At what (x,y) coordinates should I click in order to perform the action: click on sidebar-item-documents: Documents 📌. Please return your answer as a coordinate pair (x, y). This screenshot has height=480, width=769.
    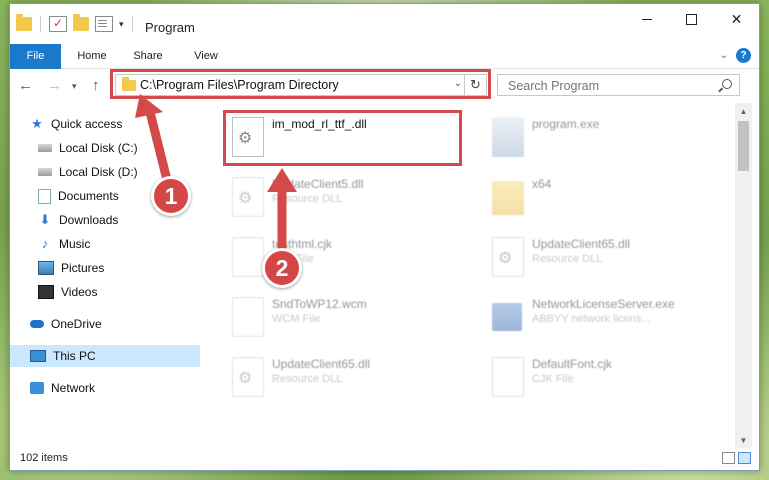
    Looking at the image, I should click on (119, 196).